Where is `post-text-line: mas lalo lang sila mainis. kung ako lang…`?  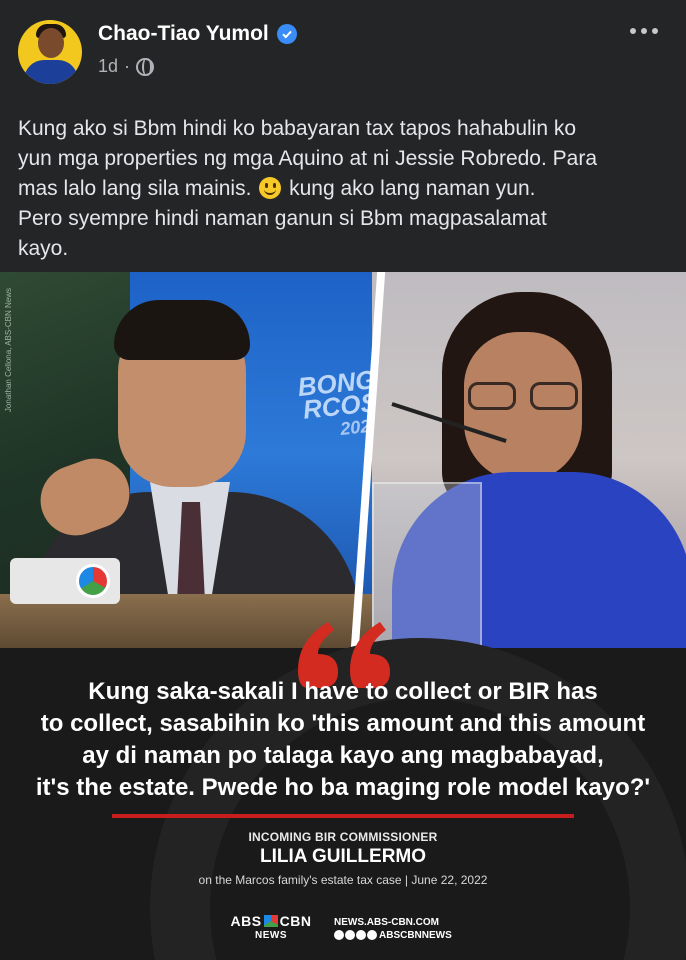 post-text-line: mas lalo lang sila mainis. kung ako lang… is located at coordinates (343, 189).